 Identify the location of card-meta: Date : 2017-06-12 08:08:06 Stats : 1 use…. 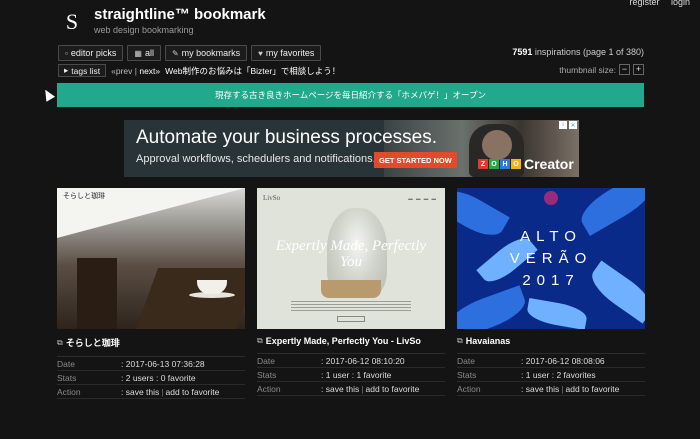
(551, 374).